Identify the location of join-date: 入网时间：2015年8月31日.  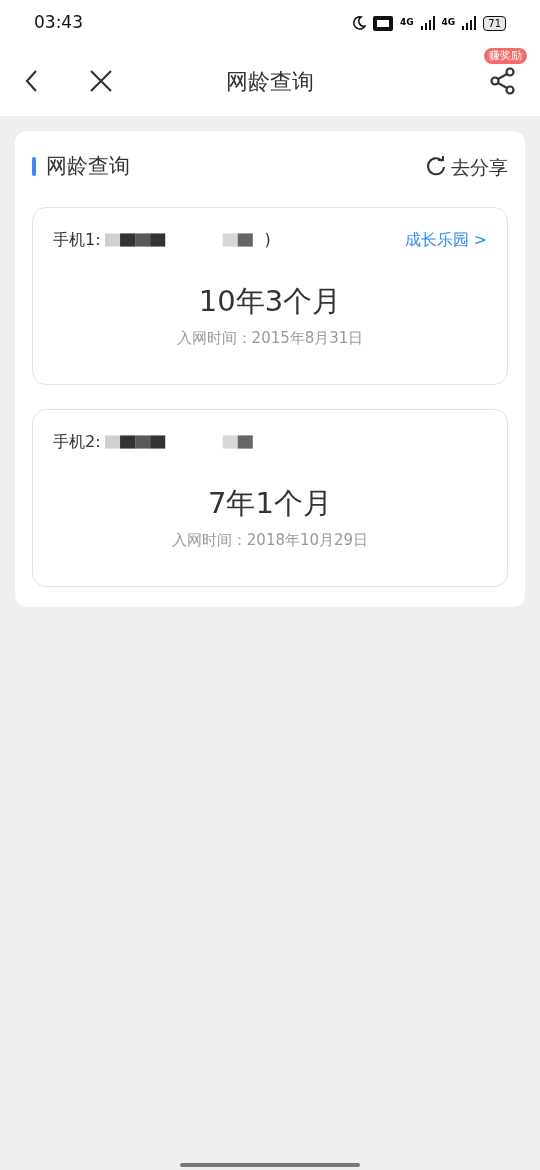
(270, 338).